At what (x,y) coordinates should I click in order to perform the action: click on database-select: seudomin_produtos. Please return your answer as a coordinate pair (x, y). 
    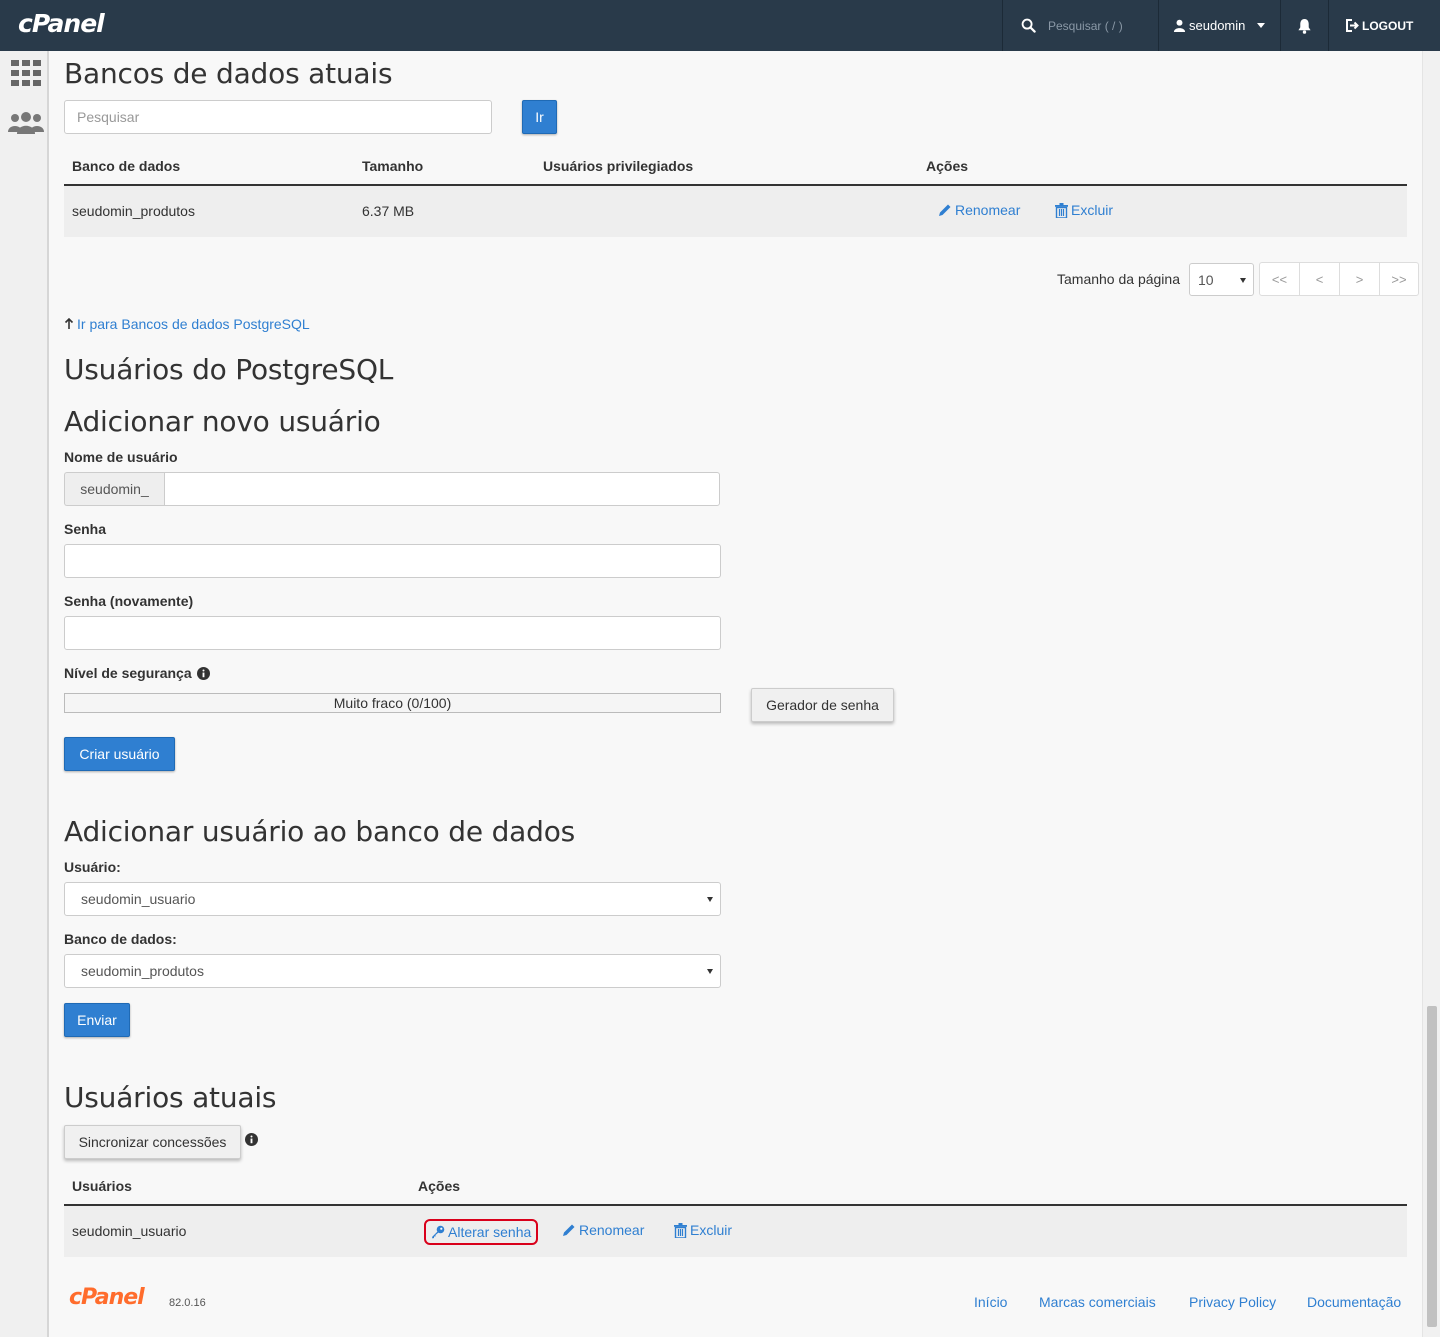
    Looking at the image, I should click on (392, 971).